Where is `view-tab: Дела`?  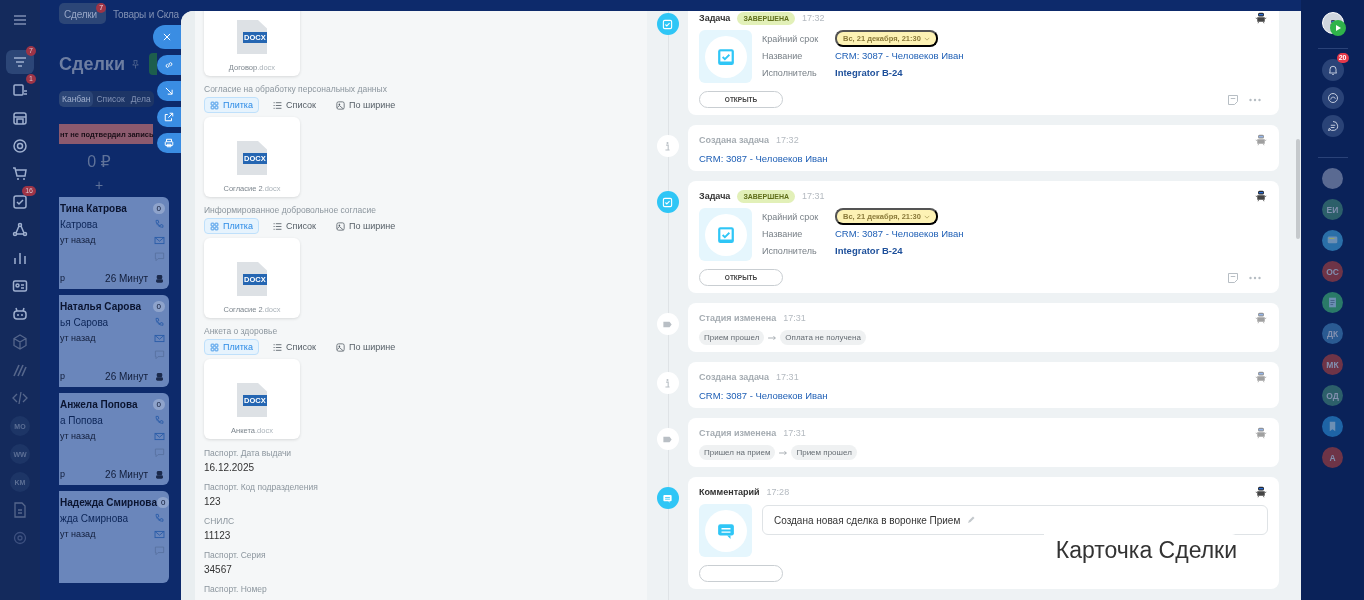 view-tab: Дела is located at coordinates (140, 99).